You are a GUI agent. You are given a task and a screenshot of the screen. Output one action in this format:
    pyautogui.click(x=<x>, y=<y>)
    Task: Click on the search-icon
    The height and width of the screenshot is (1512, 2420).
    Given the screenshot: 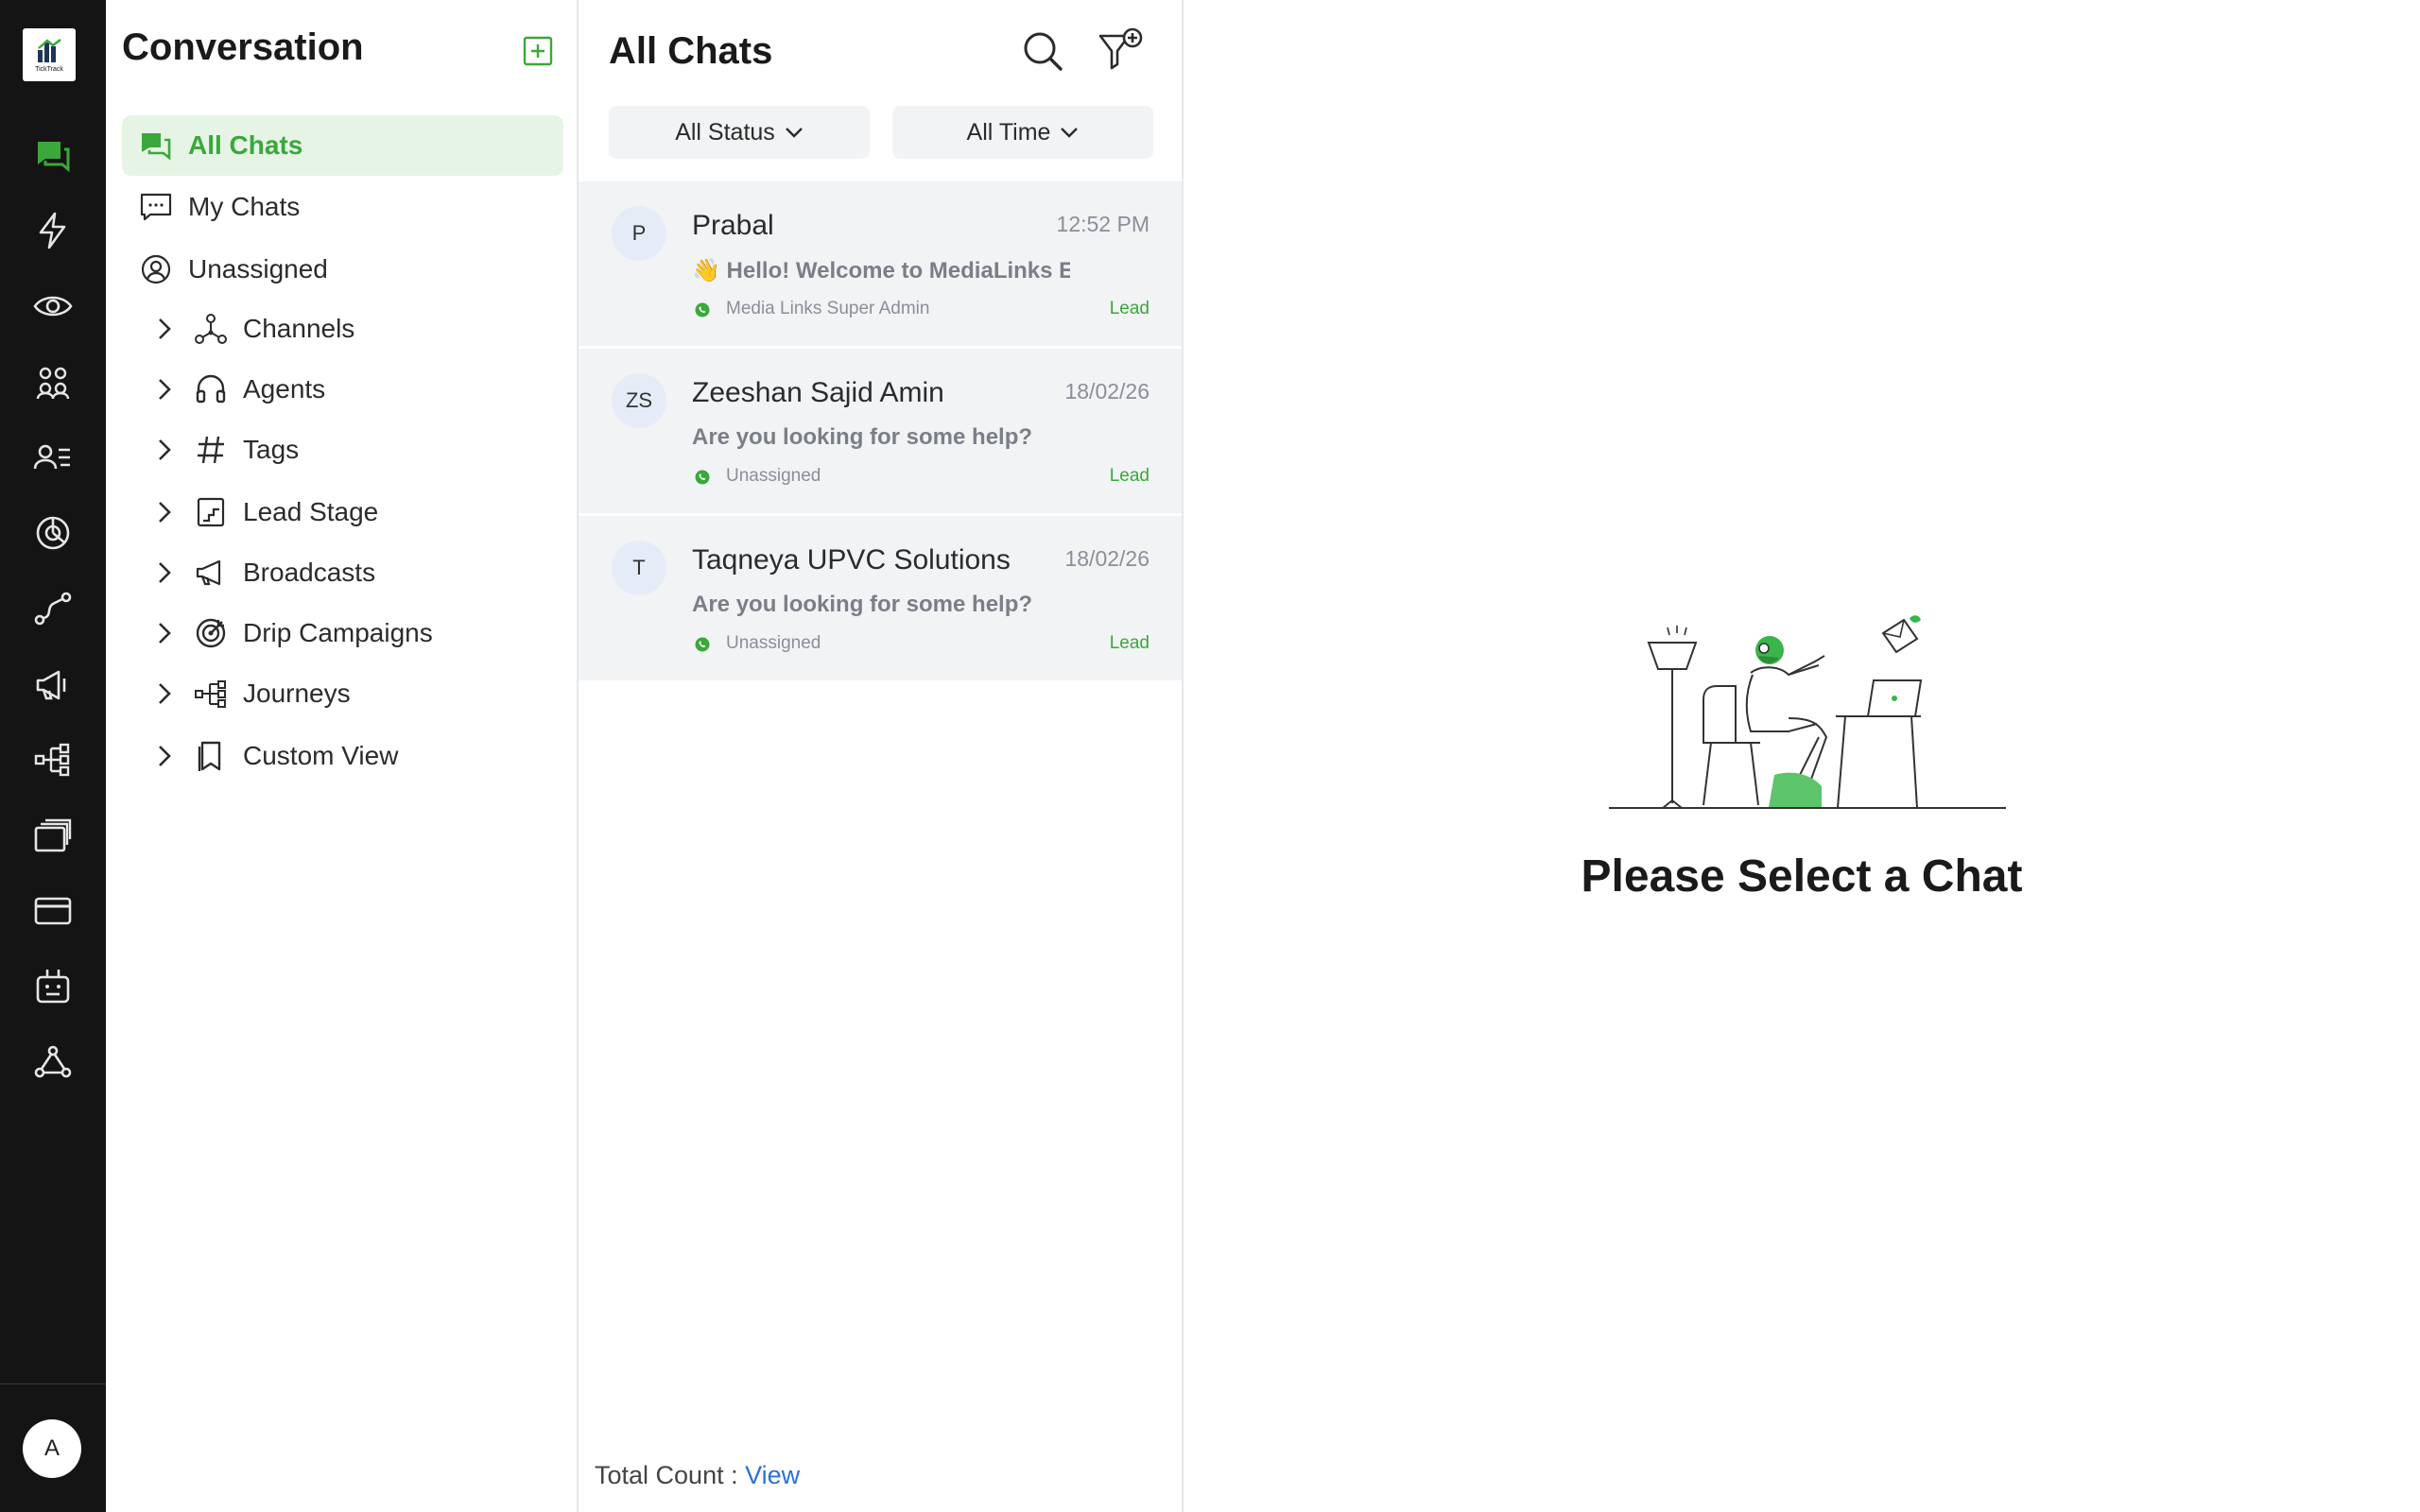 What is the action you would take?
    pyautogui.click(x=1042, y=51)
    